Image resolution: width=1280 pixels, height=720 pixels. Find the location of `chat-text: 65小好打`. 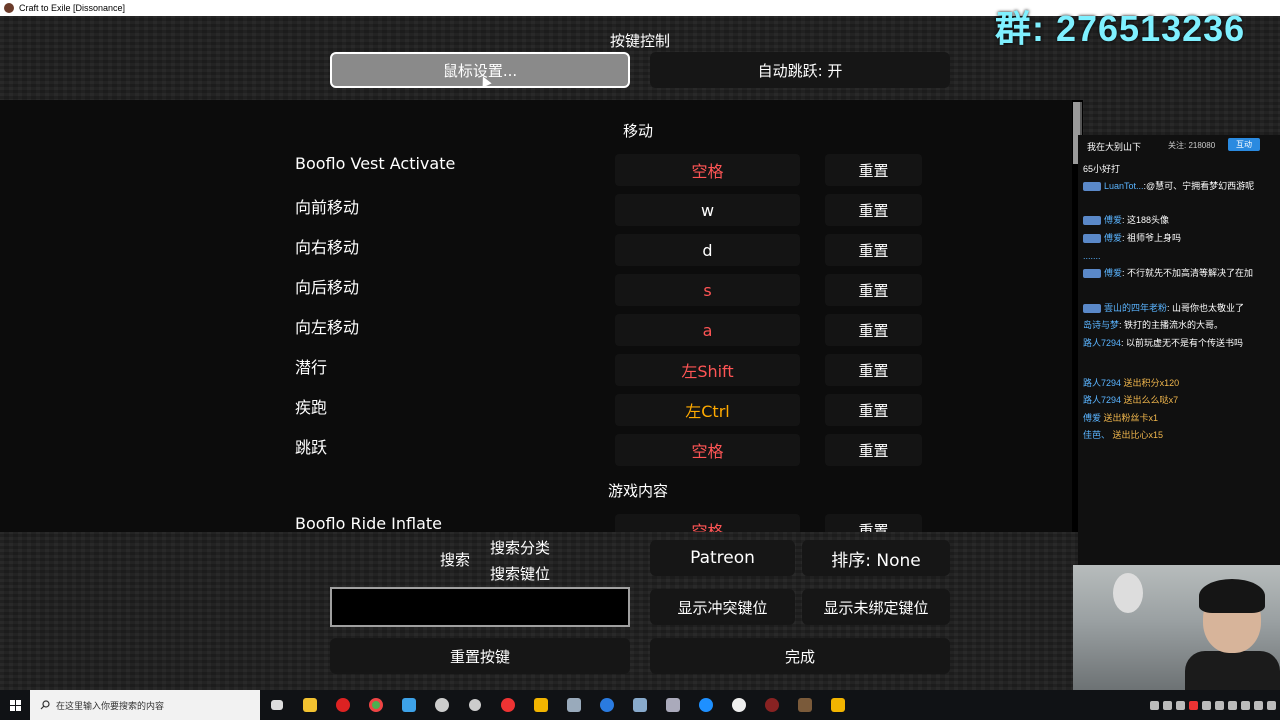

chat-text: 65小好打 is located at coordinates (1102, 169).